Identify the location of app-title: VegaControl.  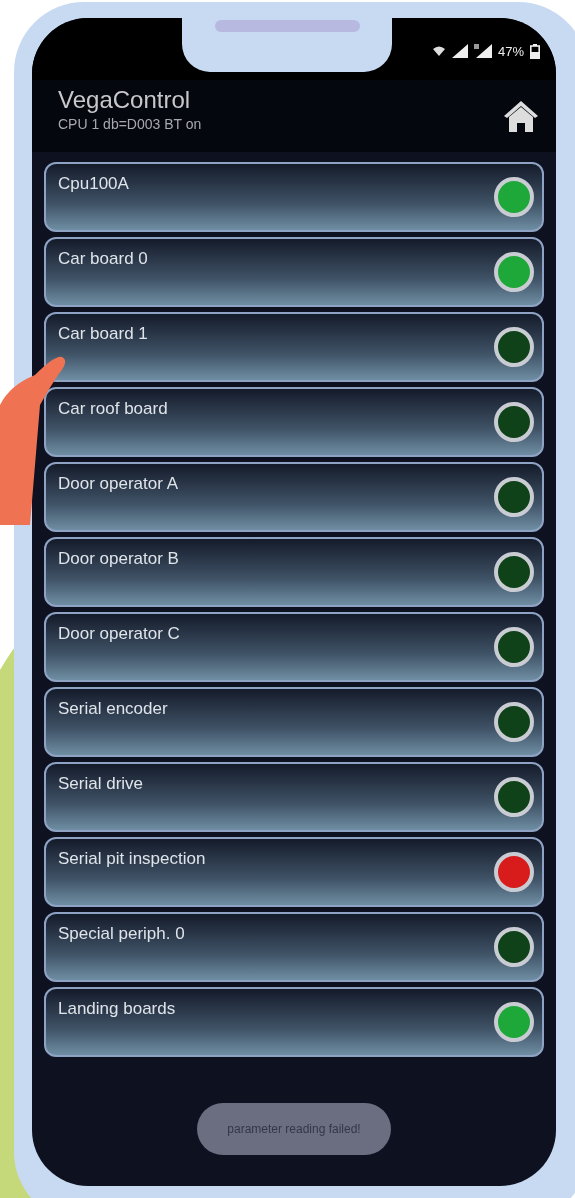
(125, 100).